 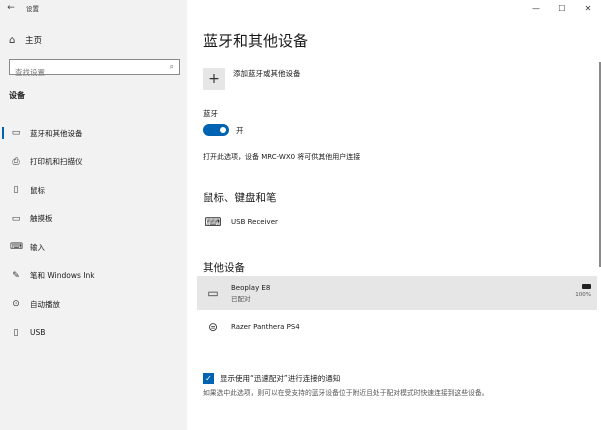 I want to click on gamepad-icon: ⊜, so click(x=213, y=327).